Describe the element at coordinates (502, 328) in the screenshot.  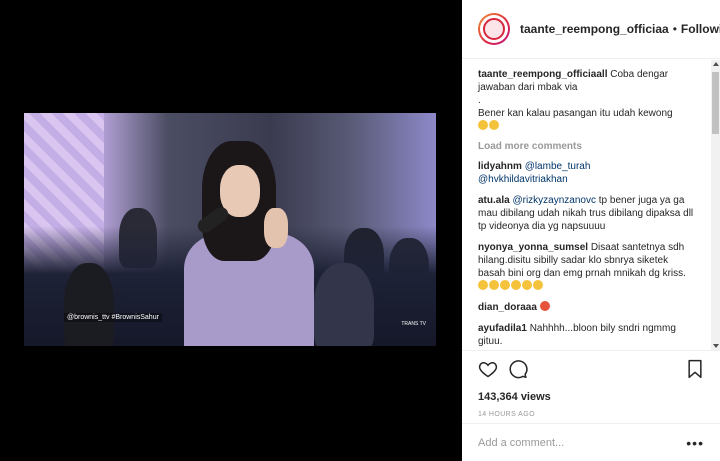
I see `comment-username: ayufadila1` at that location.